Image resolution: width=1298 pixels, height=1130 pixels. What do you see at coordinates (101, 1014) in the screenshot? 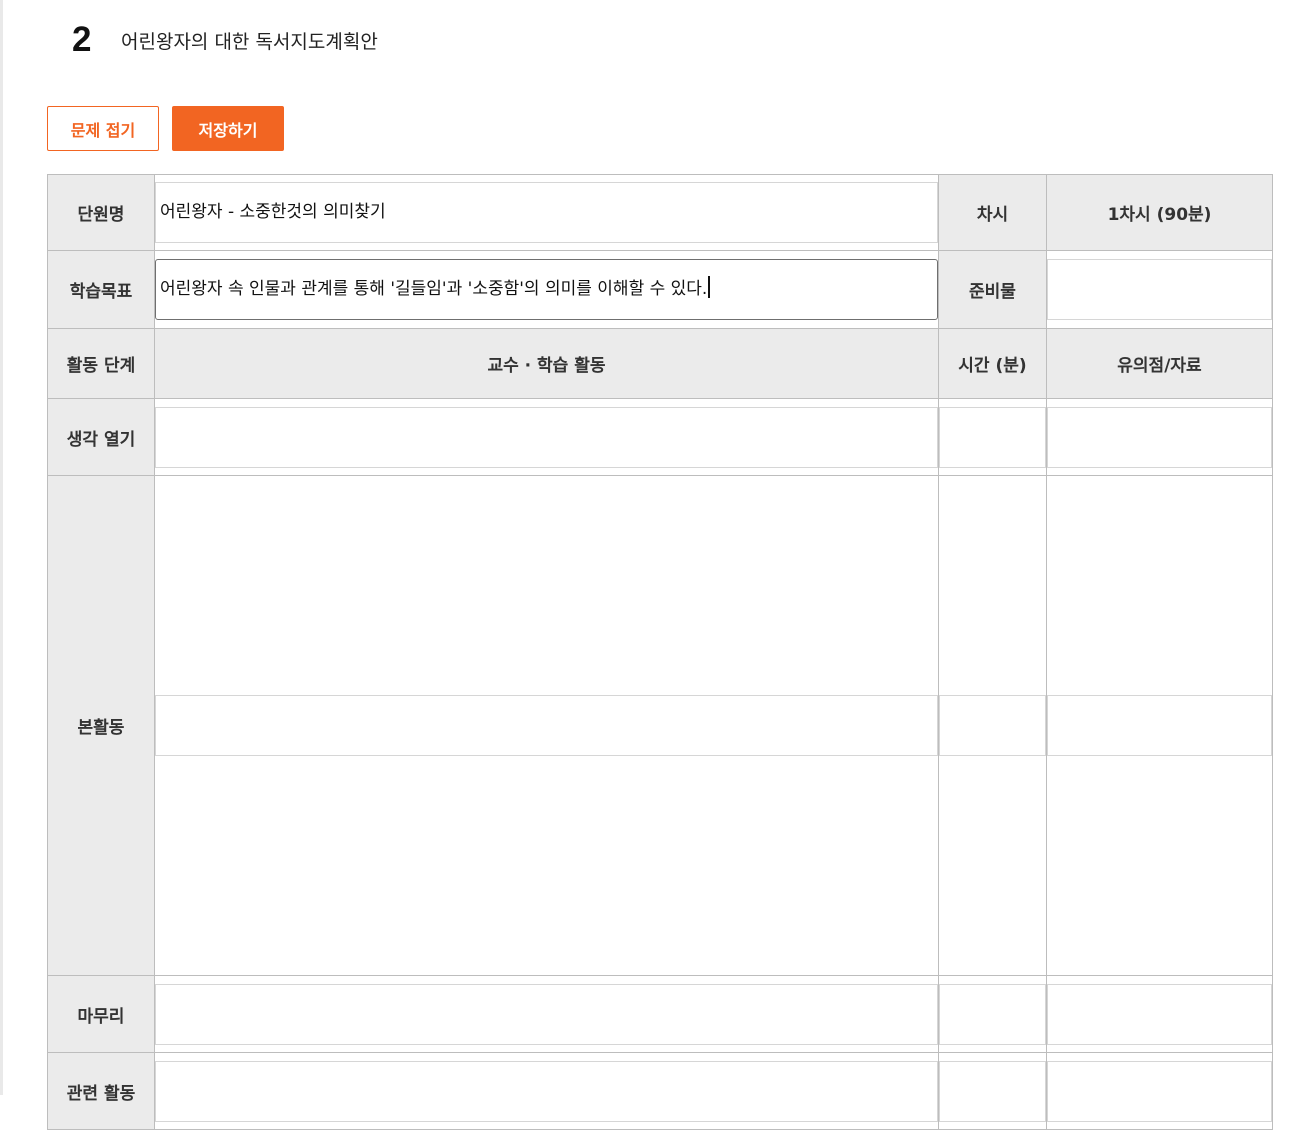
I see `stage-label-closing: 마무리` at bounding box center [101, 1014].